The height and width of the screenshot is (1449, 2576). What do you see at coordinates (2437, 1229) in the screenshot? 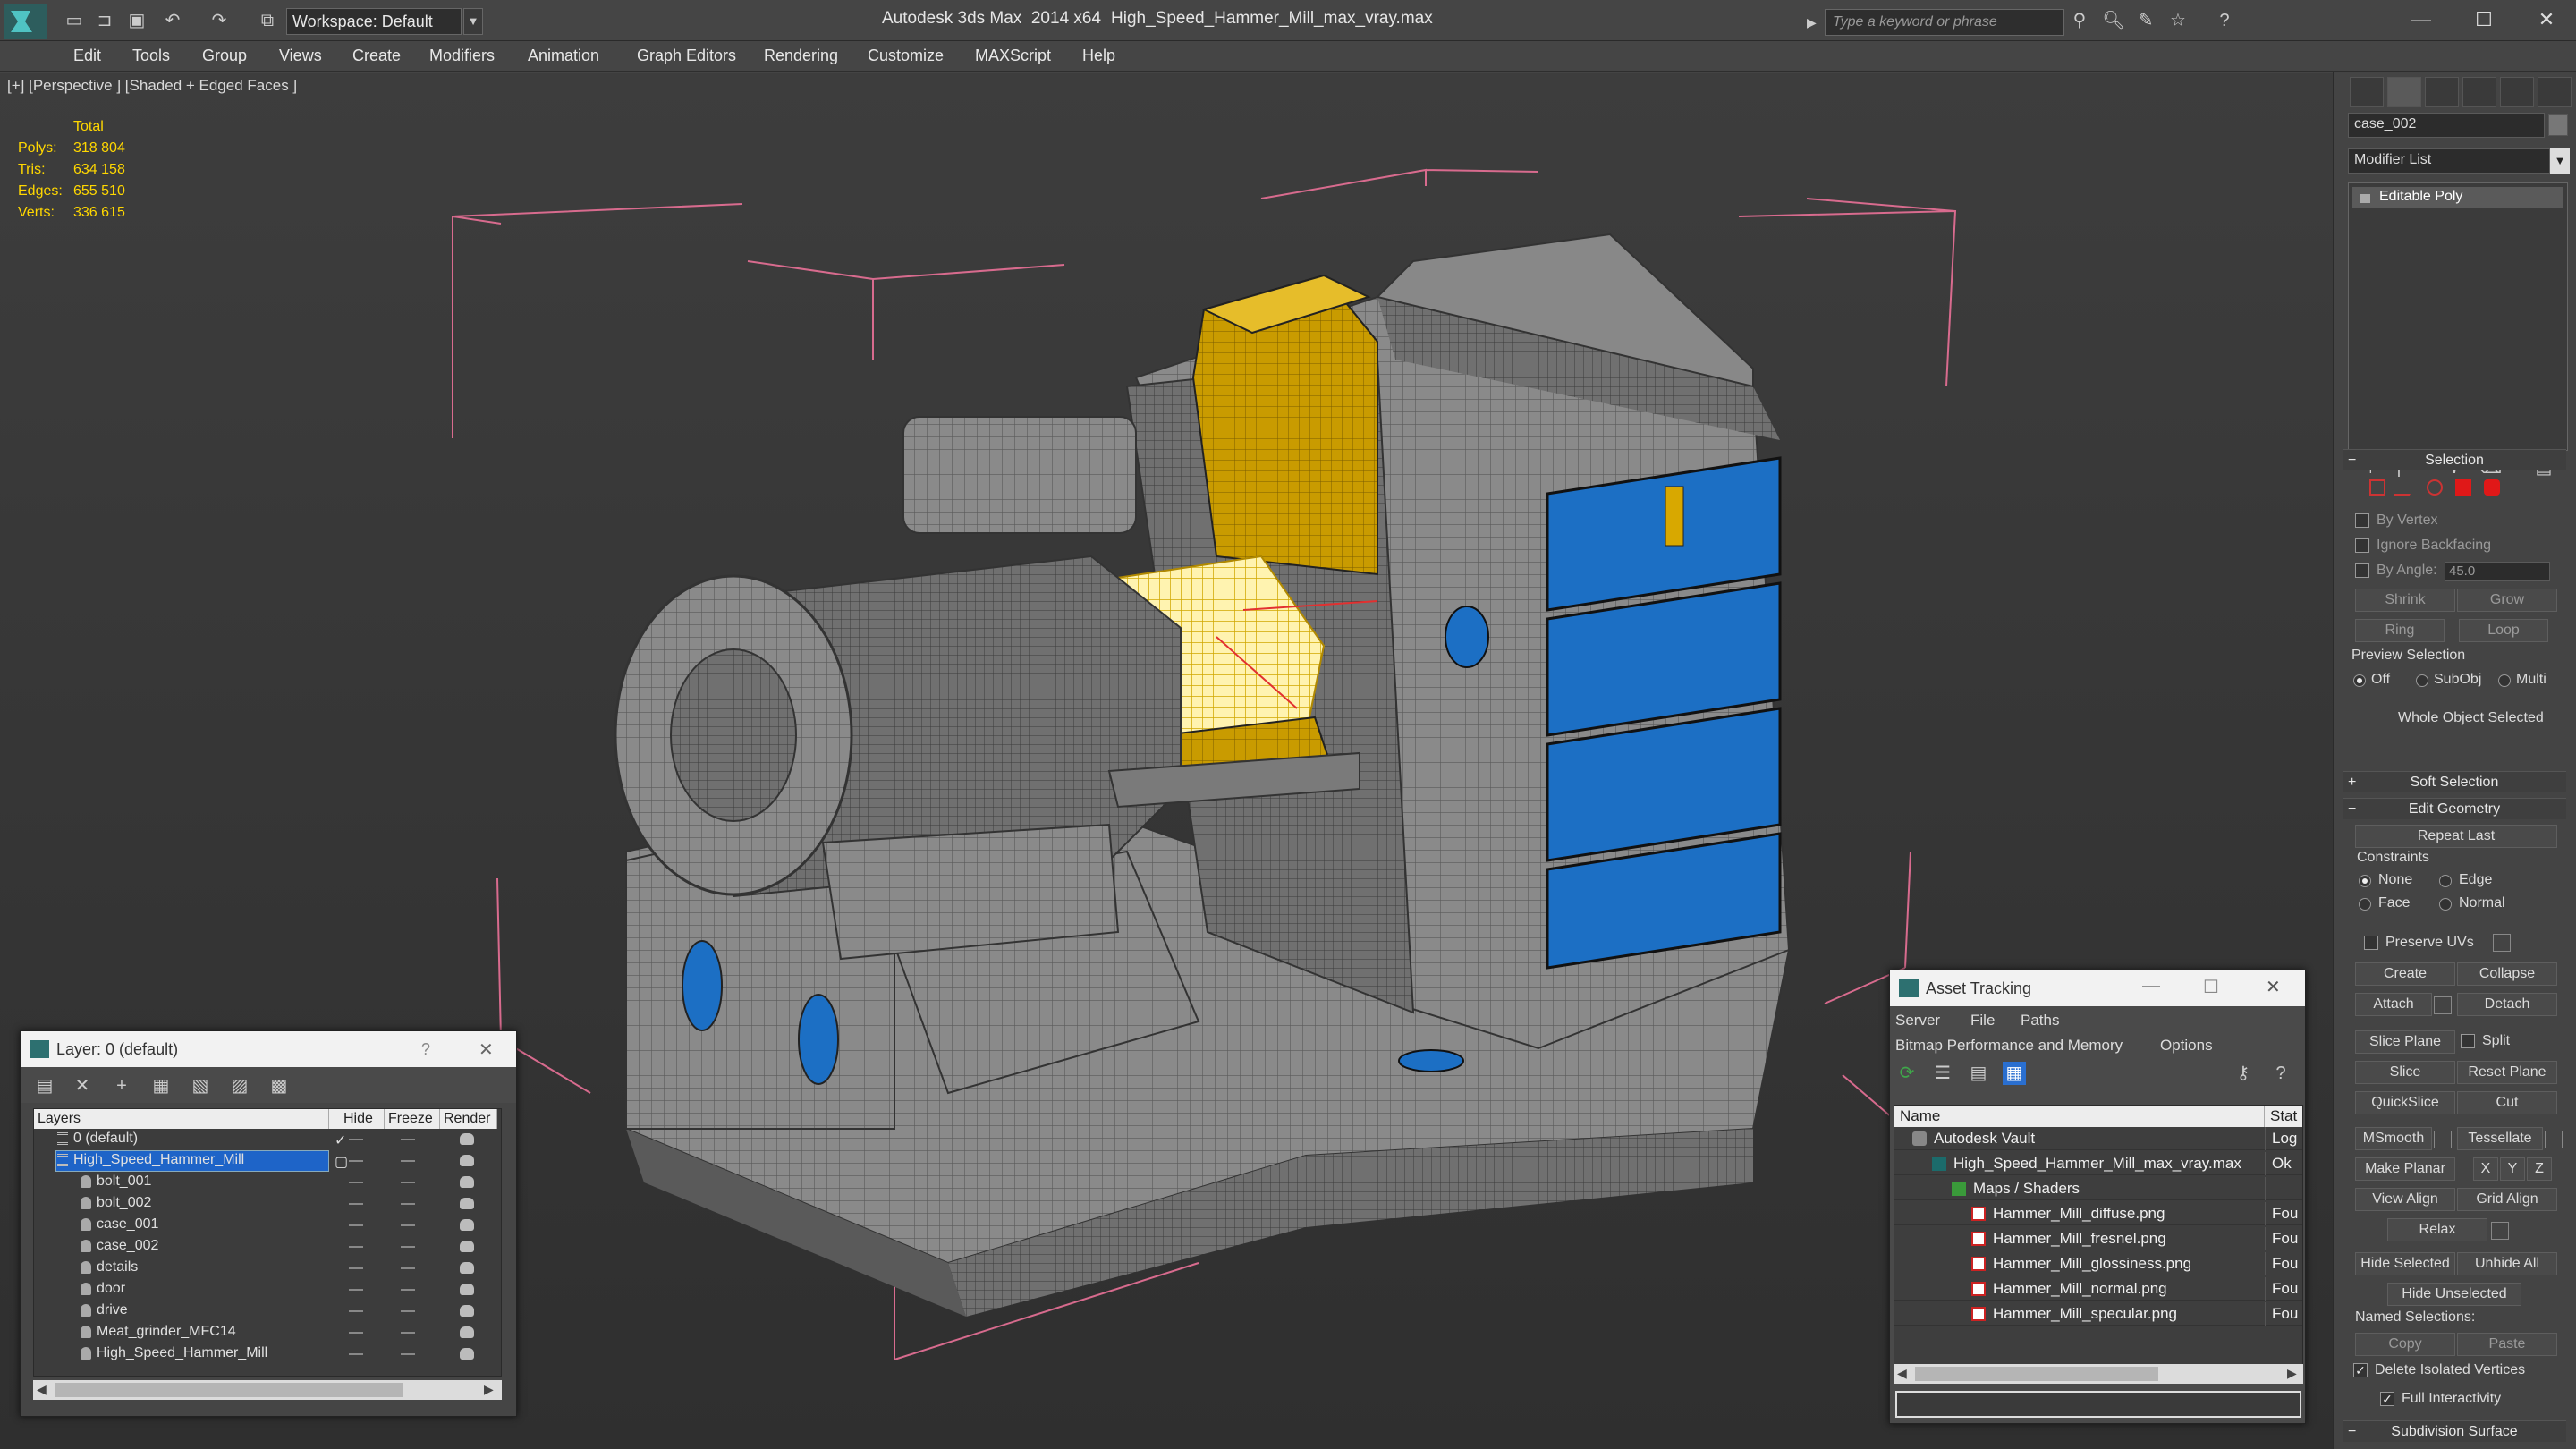
I see `relax-button: Relax` at bounding box center [2437, 1229].